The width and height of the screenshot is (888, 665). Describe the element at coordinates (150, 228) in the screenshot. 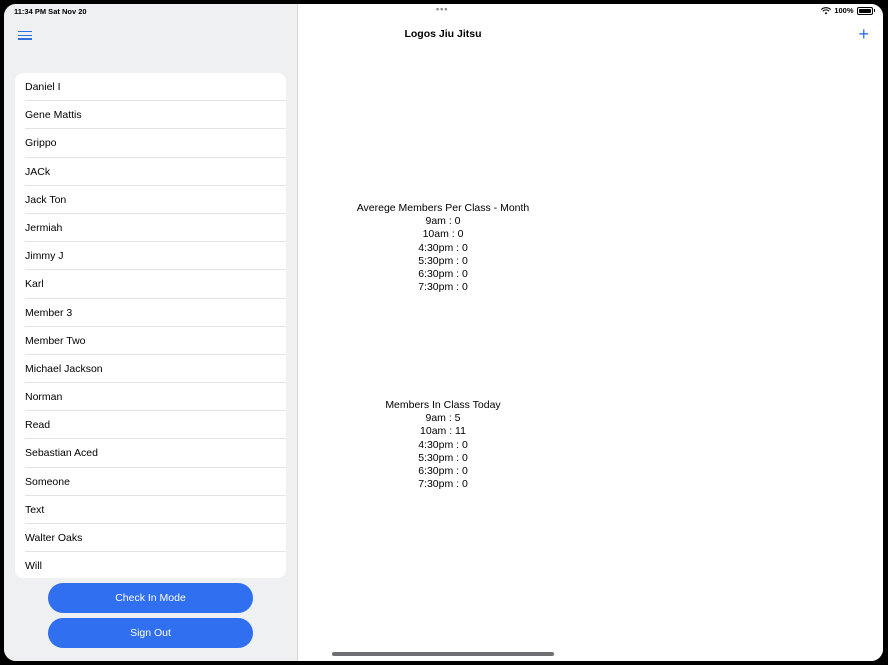

I see `member-list-item: Jermiah` at that location.